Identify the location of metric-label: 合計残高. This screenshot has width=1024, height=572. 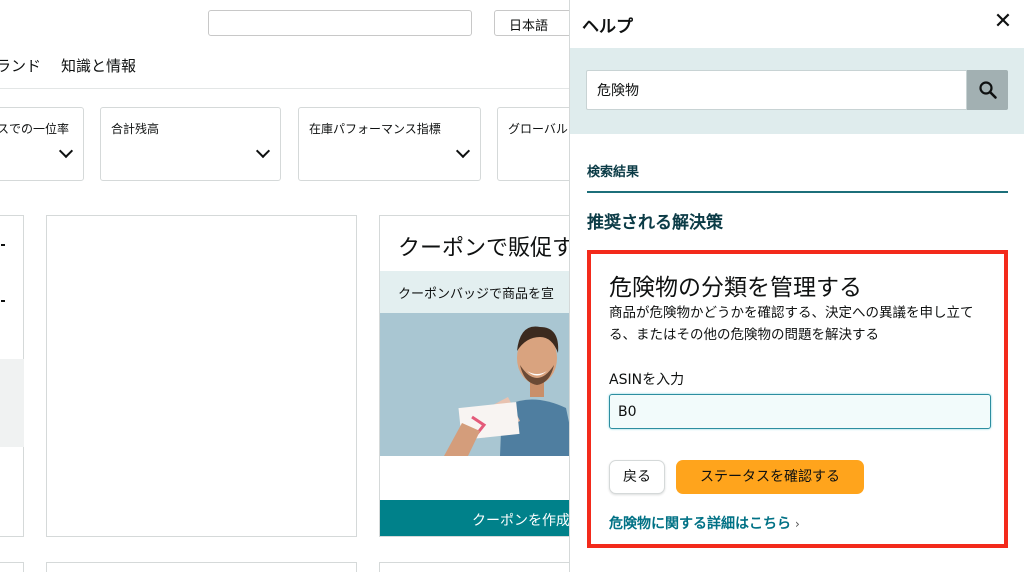
(135, 129).